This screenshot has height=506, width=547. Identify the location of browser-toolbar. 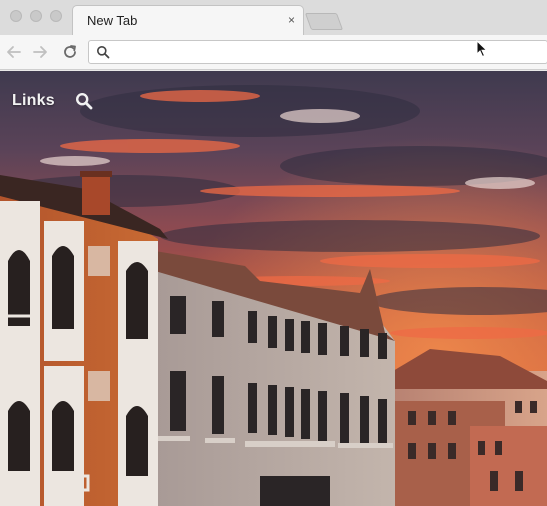
(273, 52).